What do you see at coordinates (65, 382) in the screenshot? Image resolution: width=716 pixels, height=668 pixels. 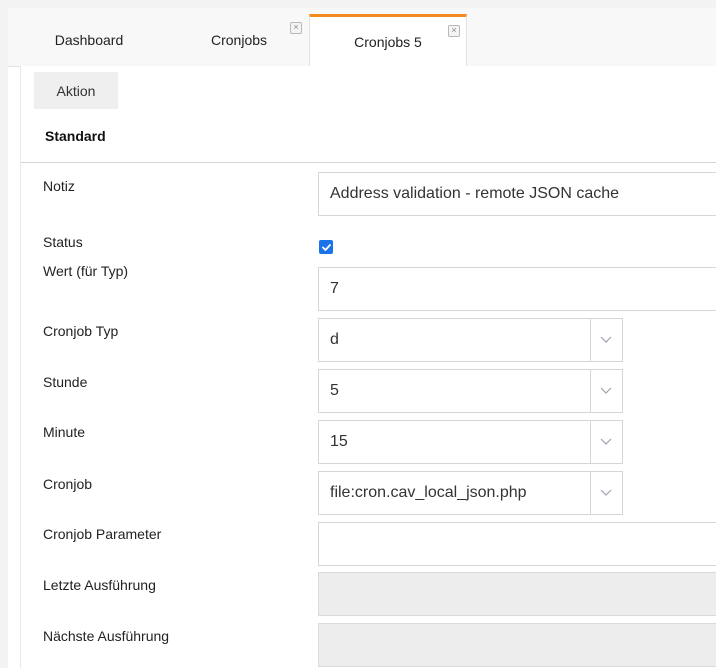 I see `stunde-label: Stunde` at bounding box center [65, 382].